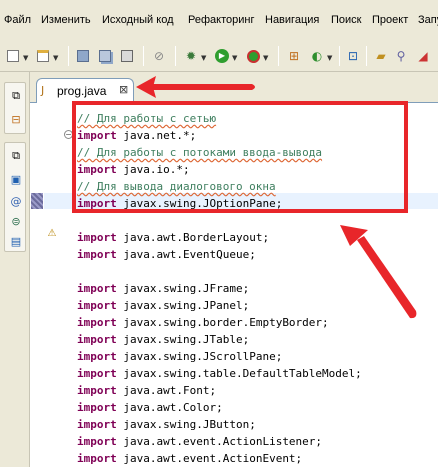 This screenshot has width=438, height=467. What do you see at coordinates (387, 277) in the screenshot?
I see `code-arrow-shaft` at bounding box center [387, 277].